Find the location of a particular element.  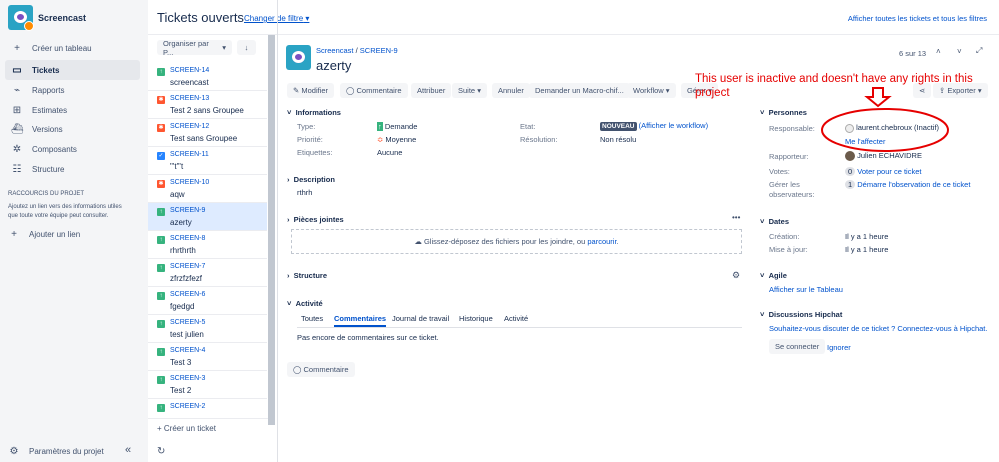

more-options-icon: ••• is located at coordinates (736, 217).